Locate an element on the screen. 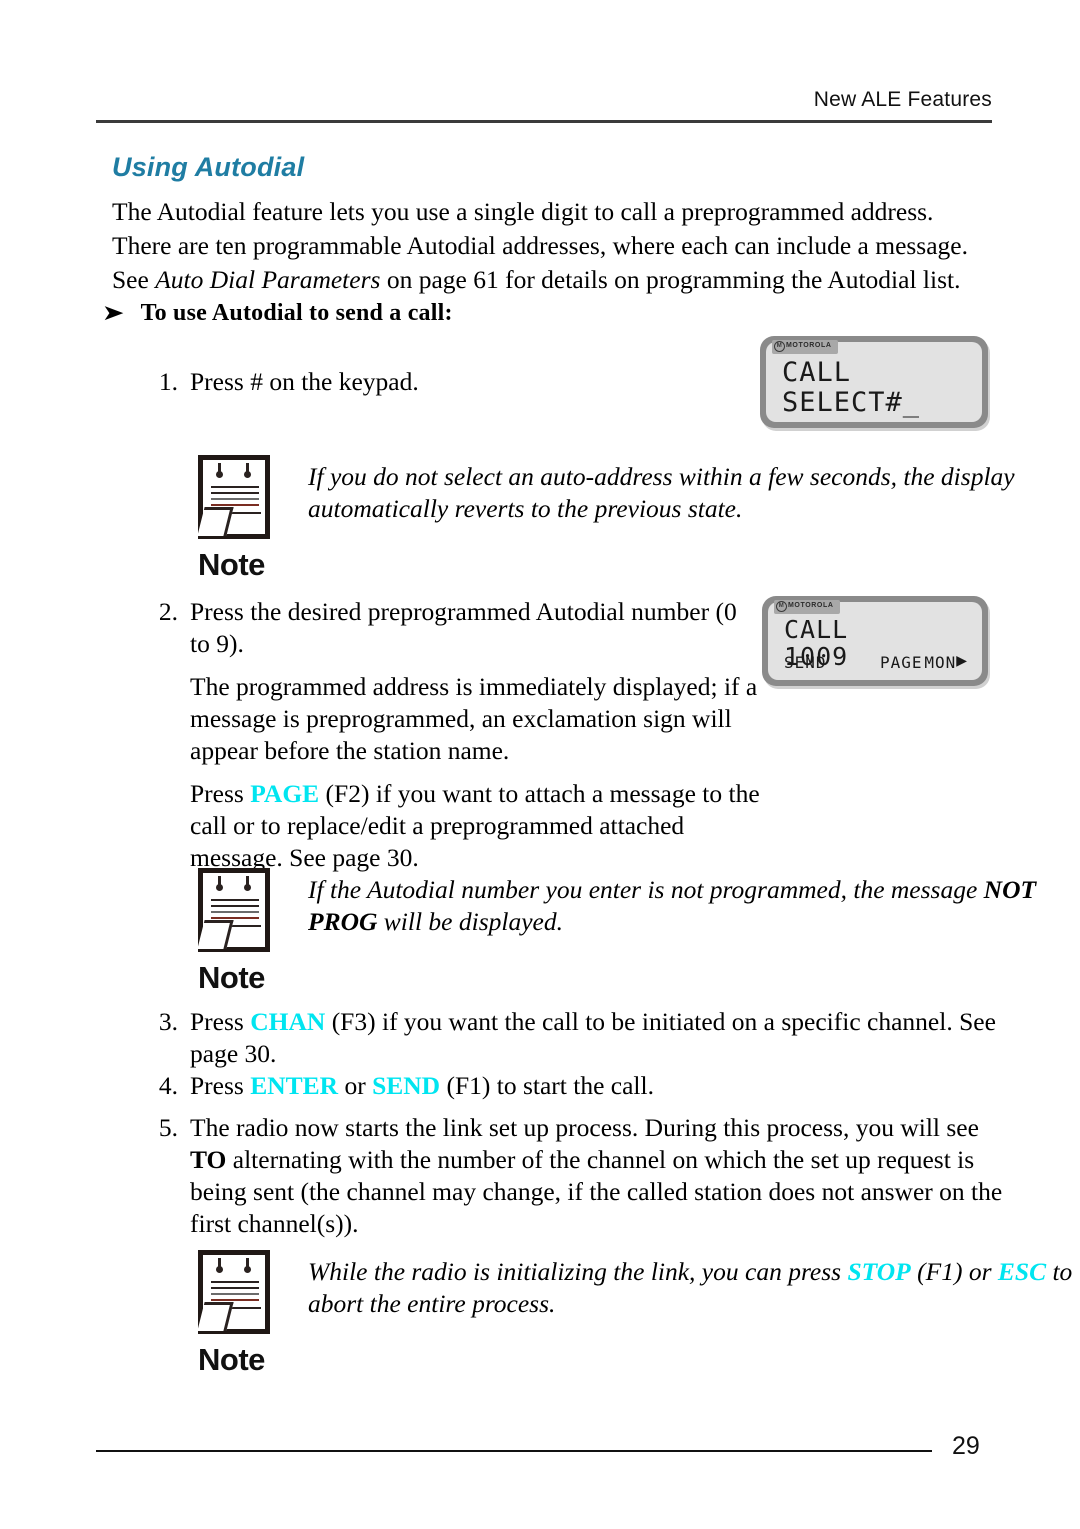  step-paragraph: Press # on the keypad. is located at coordinates (304, 381).